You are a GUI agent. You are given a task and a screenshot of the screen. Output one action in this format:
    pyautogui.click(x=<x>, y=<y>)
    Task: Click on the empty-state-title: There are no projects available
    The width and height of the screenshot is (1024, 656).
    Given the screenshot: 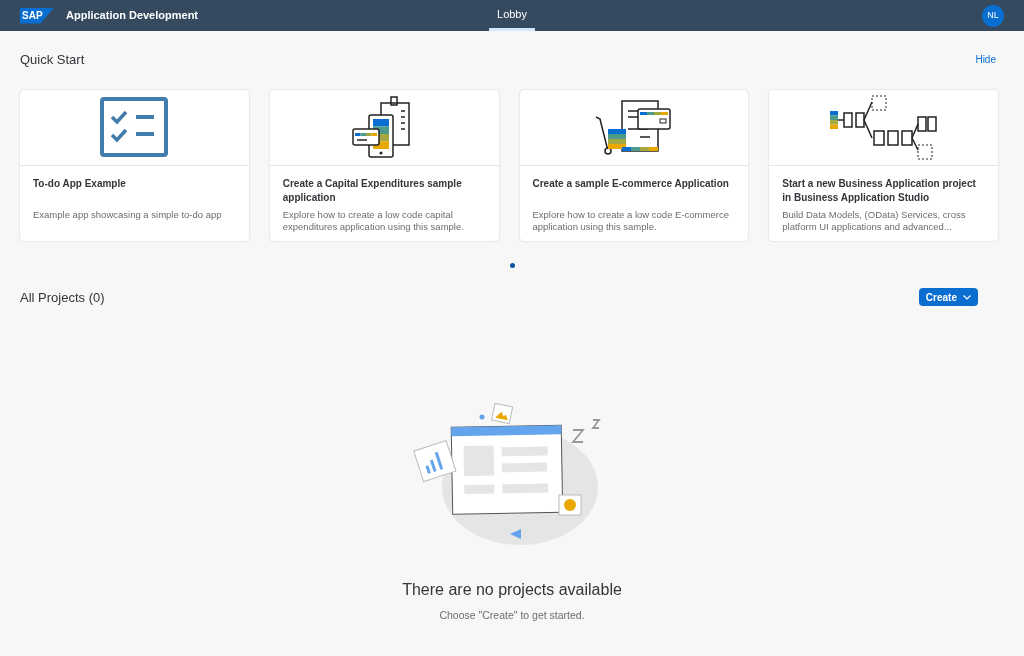 What is the action you would take?
    pyautogui.click(x=512, y=590)
    